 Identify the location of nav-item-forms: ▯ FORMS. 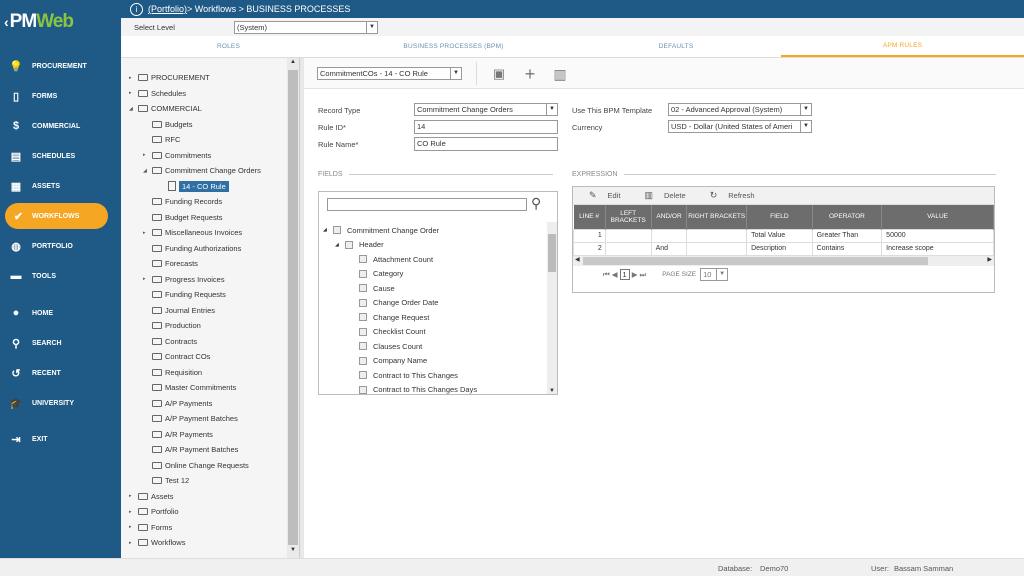
(60, 96).